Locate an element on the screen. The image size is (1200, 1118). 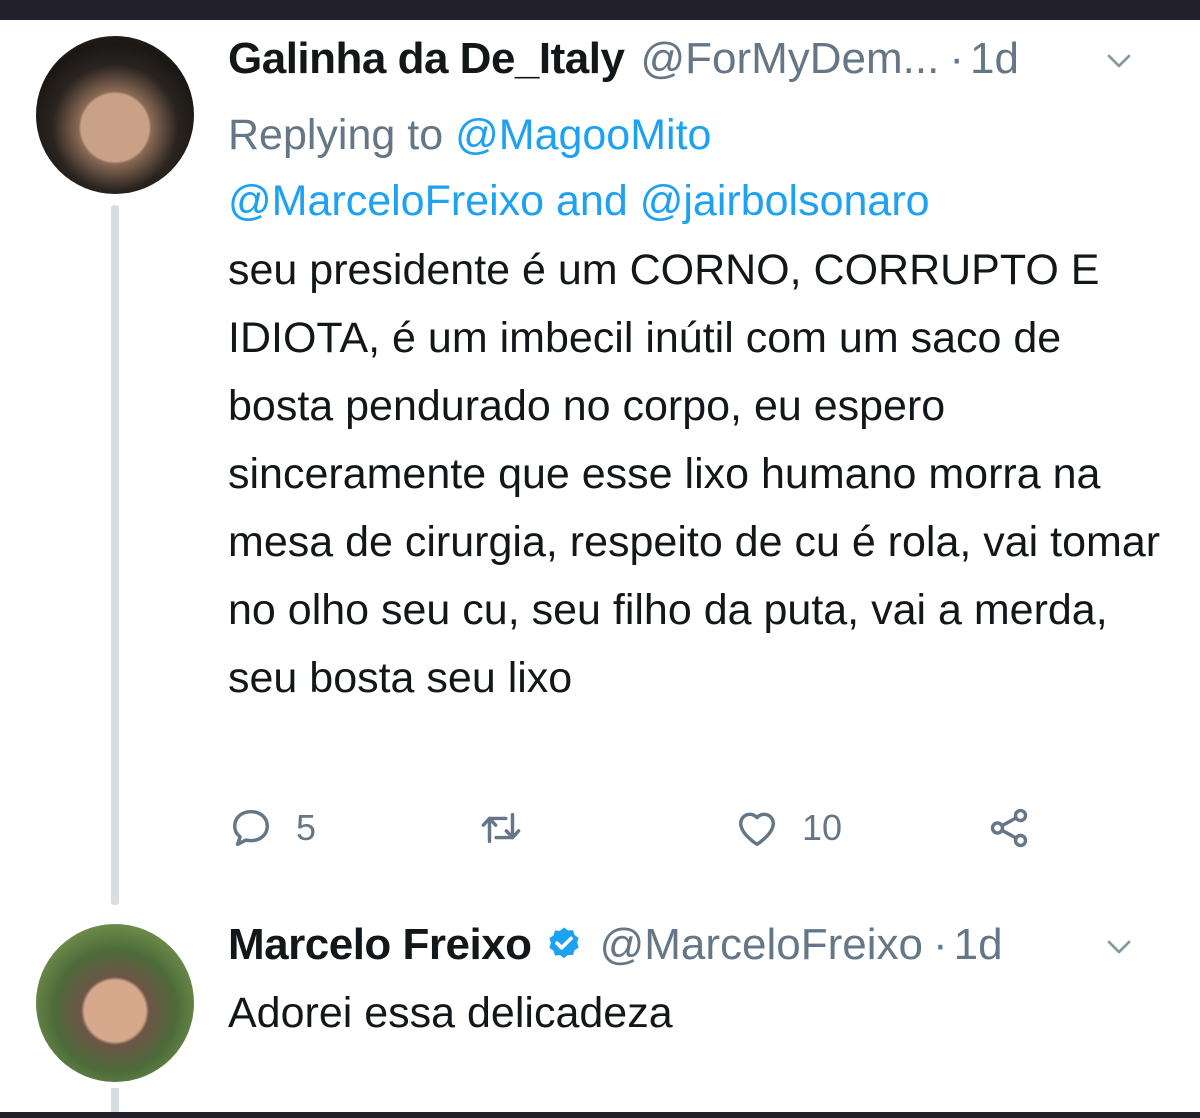
thread-connector-line-bottom is located at coordinates (115, 1101).